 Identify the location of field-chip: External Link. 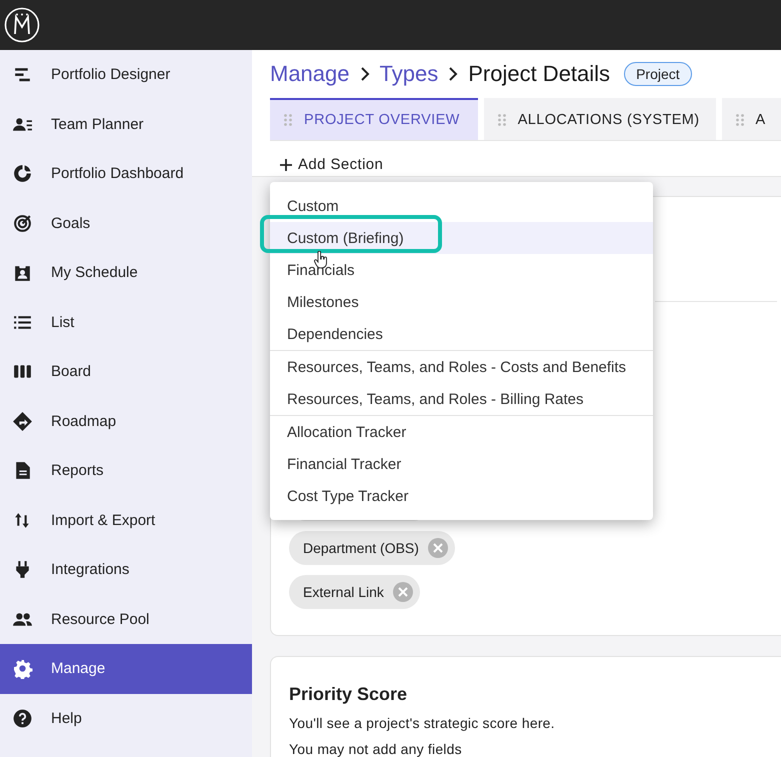
(354, 591).